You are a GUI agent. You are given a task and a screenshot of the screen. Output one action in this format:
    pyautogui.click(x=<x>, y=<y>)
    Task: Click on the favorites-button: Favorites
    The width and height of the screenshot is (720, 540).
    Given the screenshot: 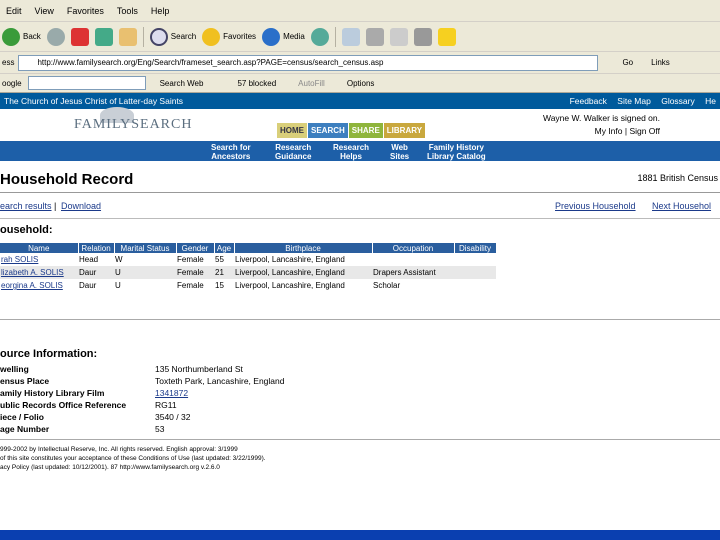 What is the action you would take?
    pyautogui.click(x=229, y=36)
    